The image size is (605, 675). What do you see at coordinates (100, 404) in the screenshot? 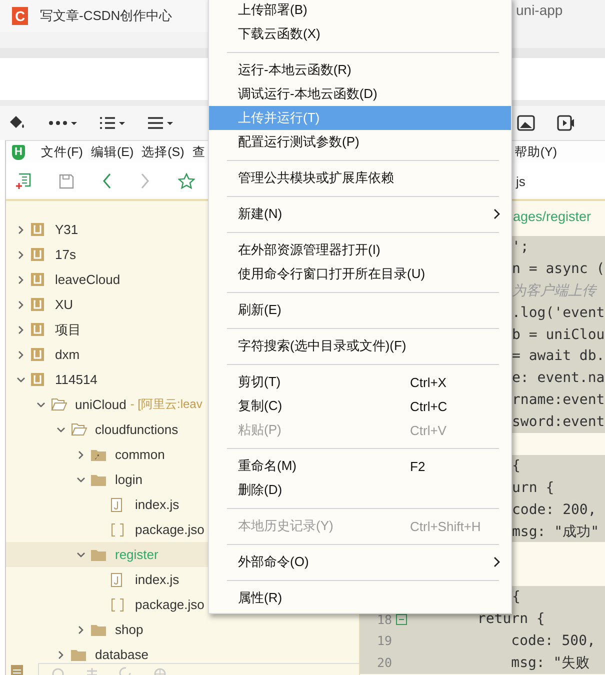
I see `tree-item-label: uniCloud` at bounding box center [100, 404].